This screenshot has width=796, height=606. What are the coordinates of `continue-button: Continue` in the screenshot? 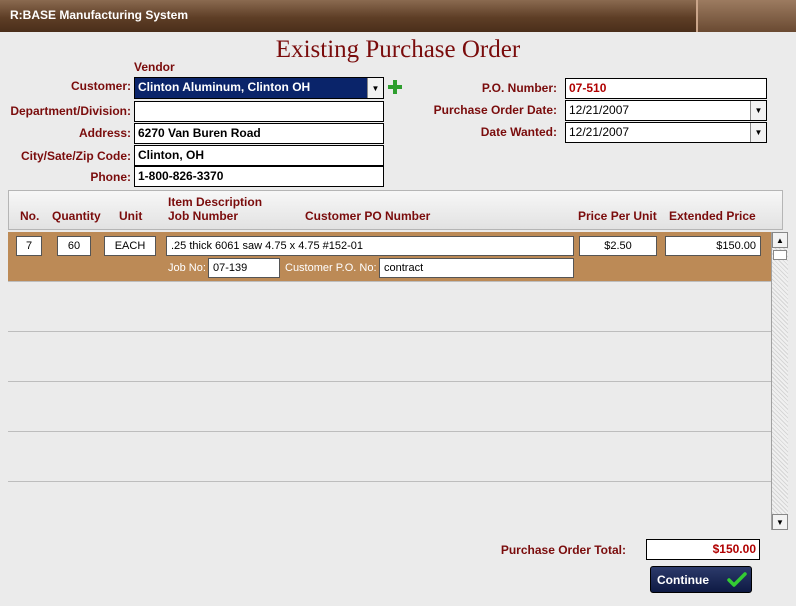 It's located at (701, 579).